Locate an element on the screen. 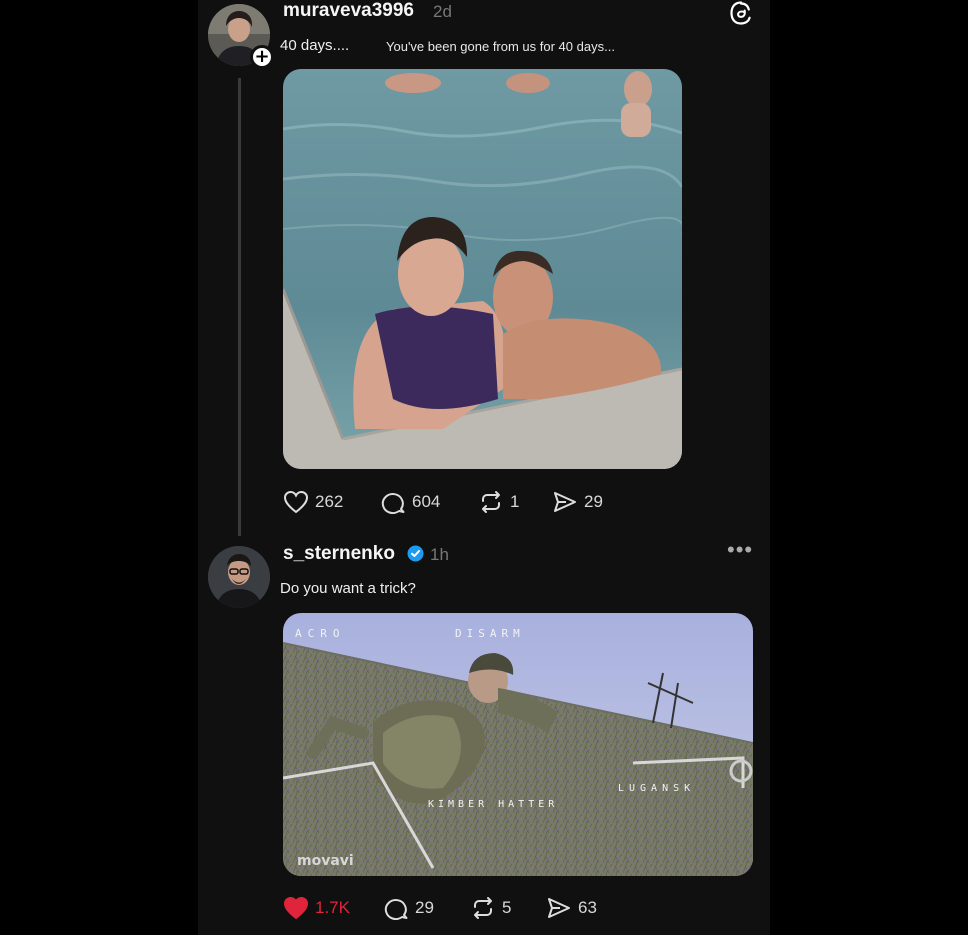 The image size is (968, 935). osd-callsign-text: KIMBER HATTER is located at coordinates (493, 804).